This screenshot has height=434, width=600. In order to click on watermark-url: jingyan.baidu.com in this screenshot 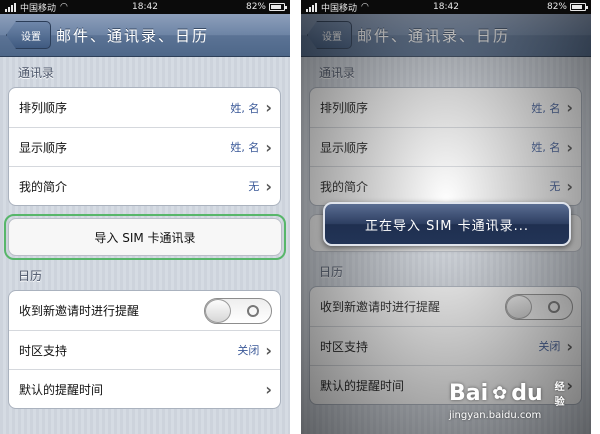, I will do `click(495, 415)`.